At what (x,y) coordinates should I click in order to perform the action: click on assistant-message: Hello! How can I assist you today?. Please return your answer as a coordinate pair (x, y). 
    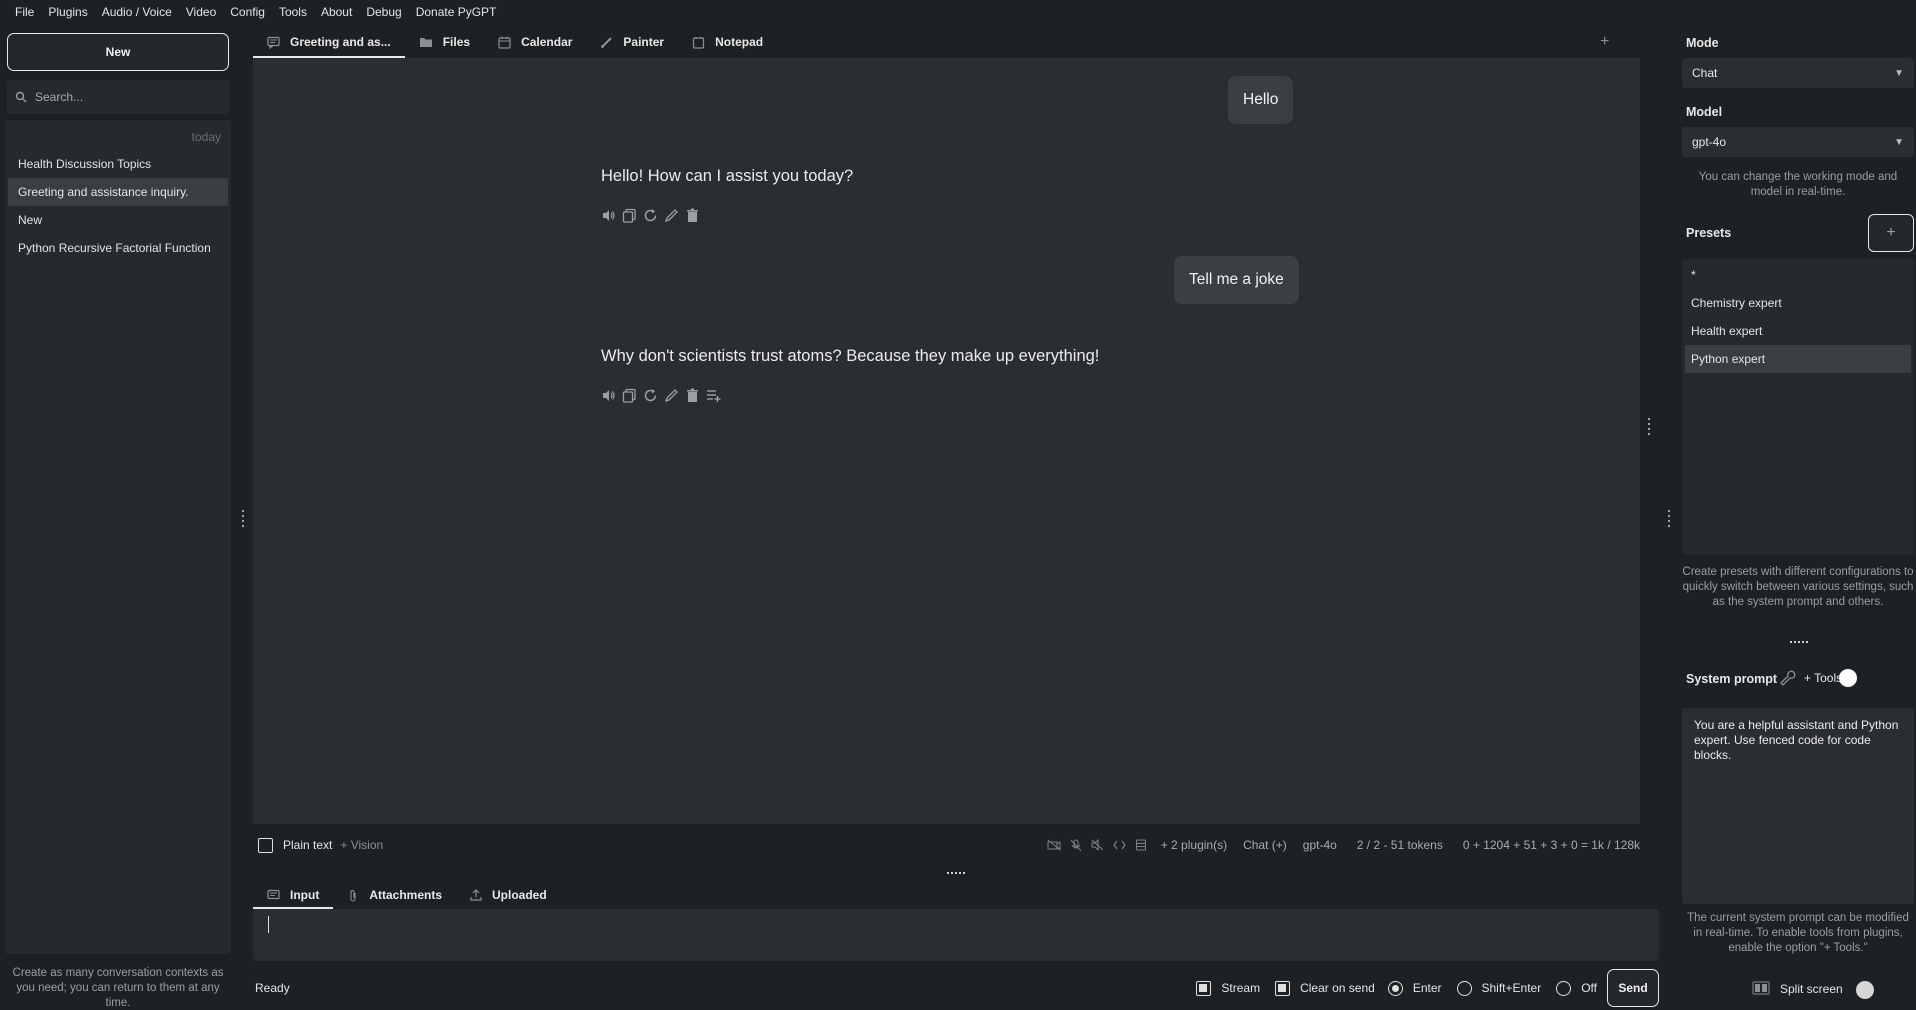
    Looking at the image, I should click on (727, 176).